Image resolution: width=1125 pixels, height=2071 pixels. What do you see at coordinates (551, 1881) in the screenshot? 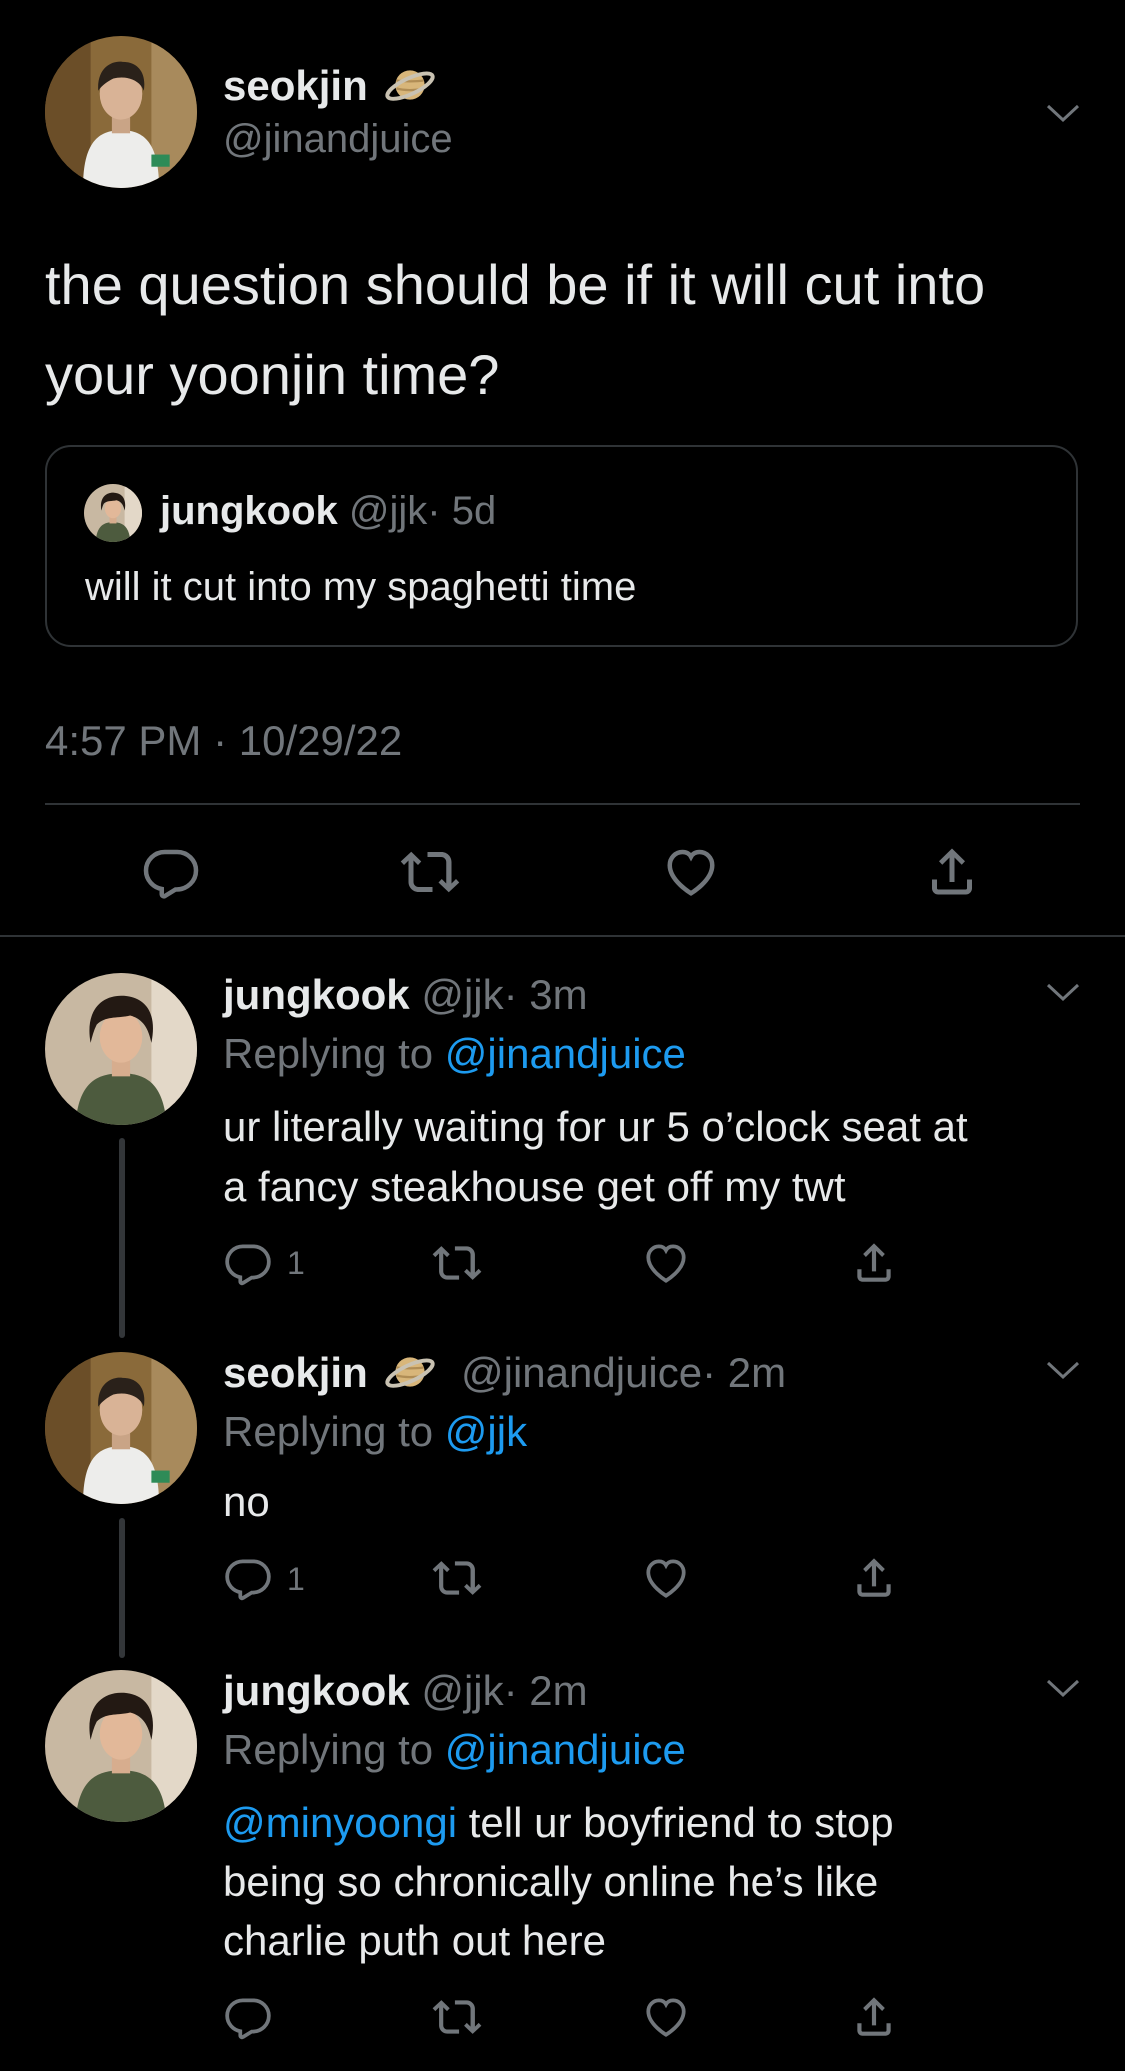
I see `reply-text-line: being so chronically online he’s like` at bounding box center [551, 1881].